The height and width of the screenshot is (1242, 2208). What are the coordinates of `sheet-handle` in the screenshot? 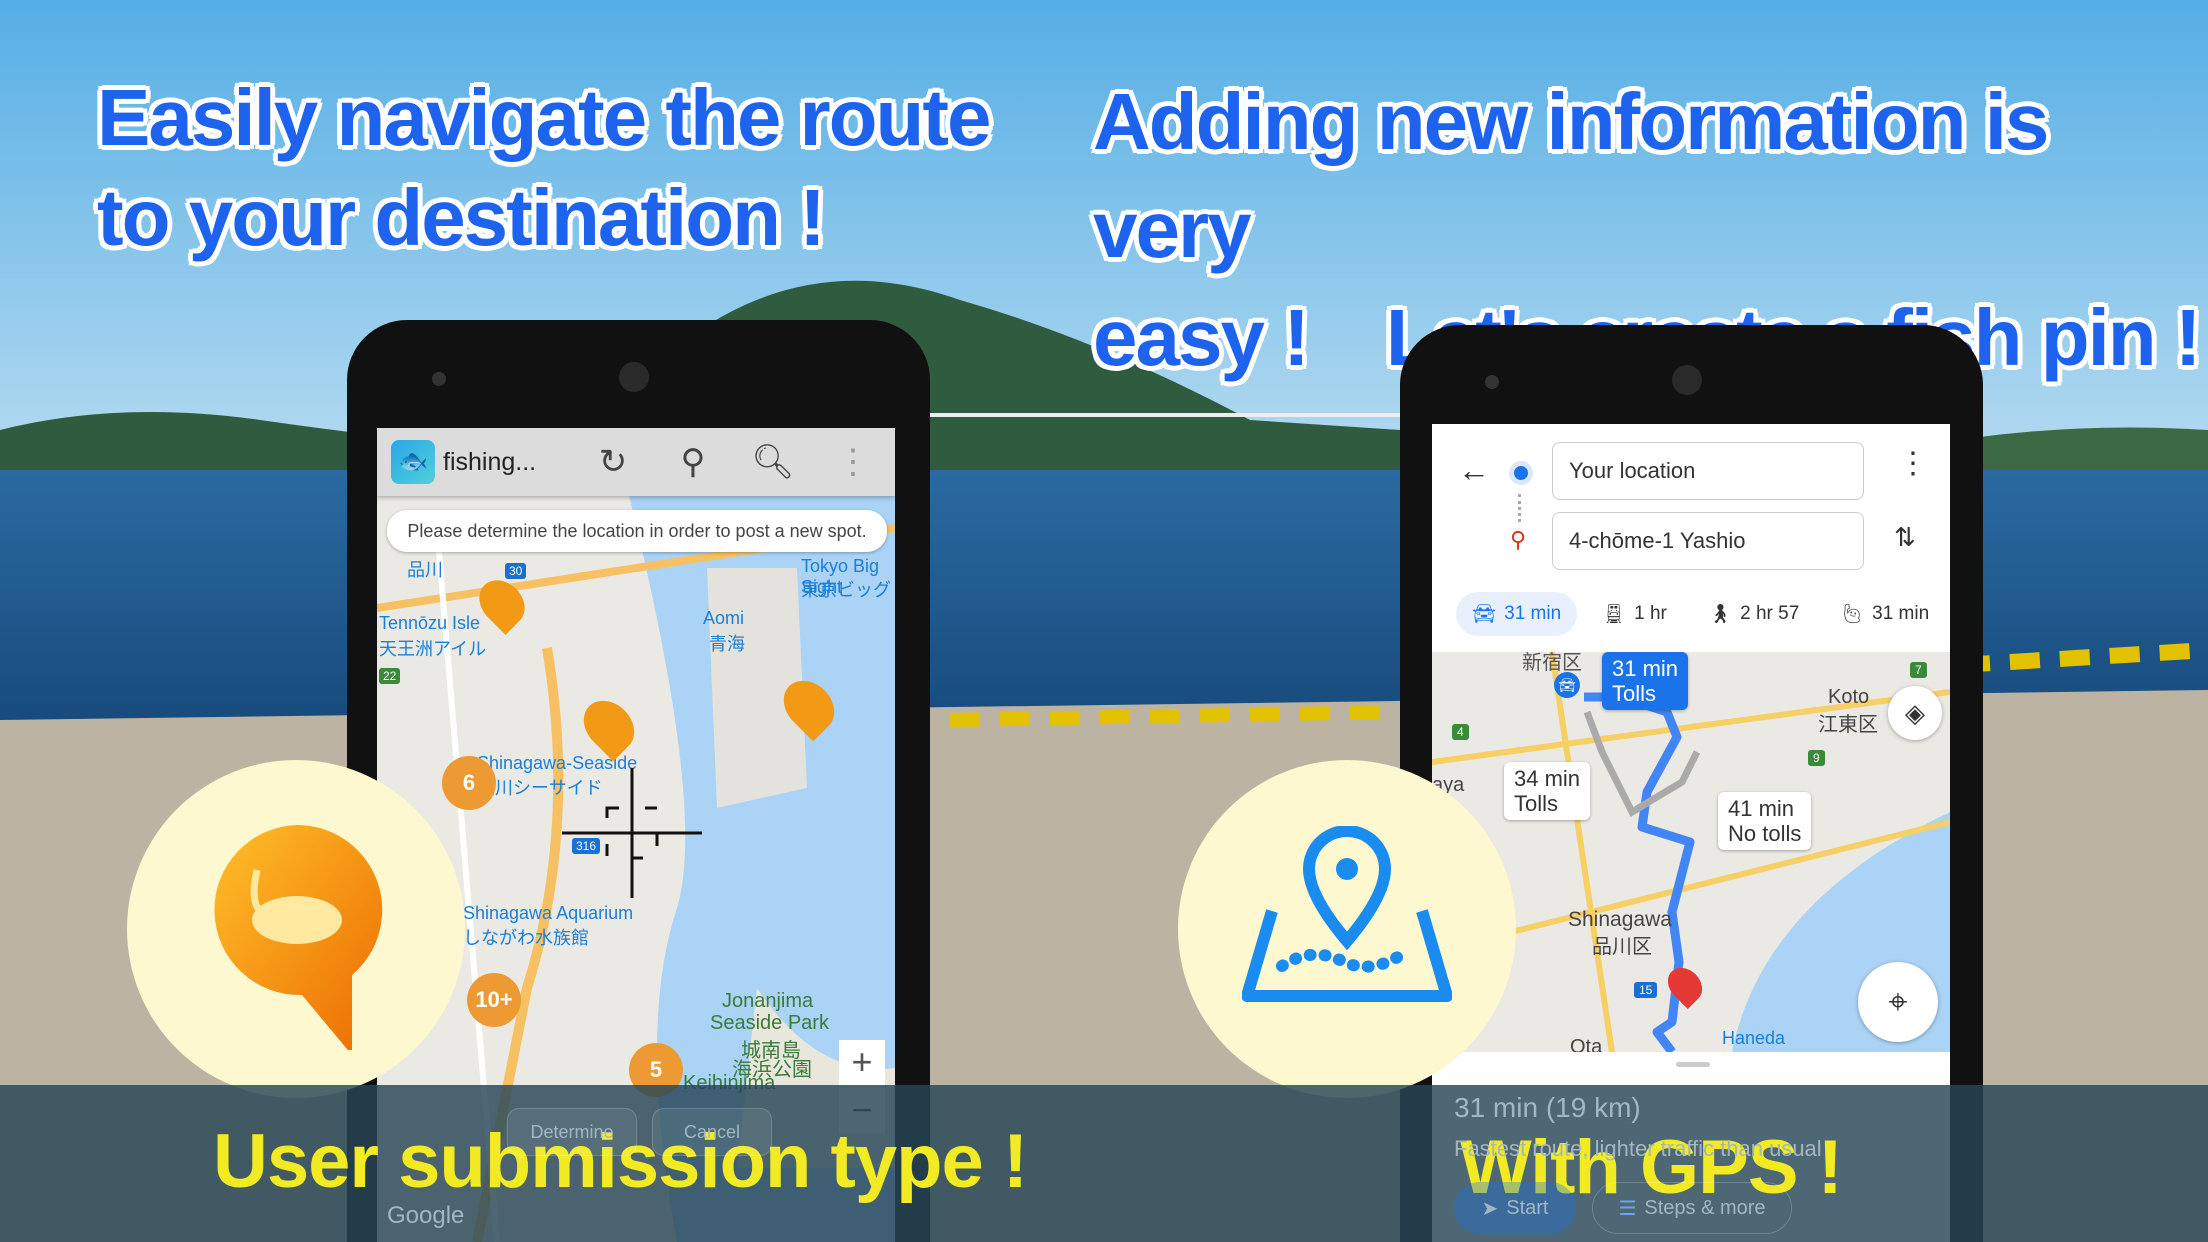 It's located at (1693, 1064).